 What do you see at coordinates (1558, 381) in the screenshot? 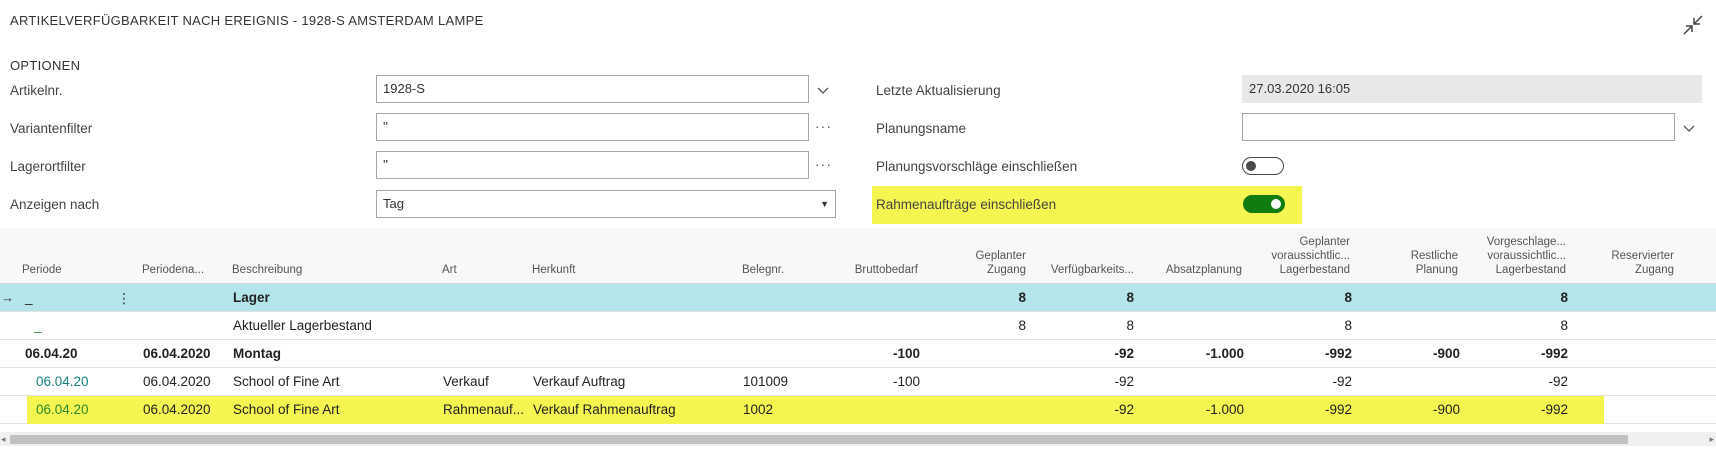
I see `cell-vorgeschlagener-lagerbestand: -92` at bounding box center [1558, 381].